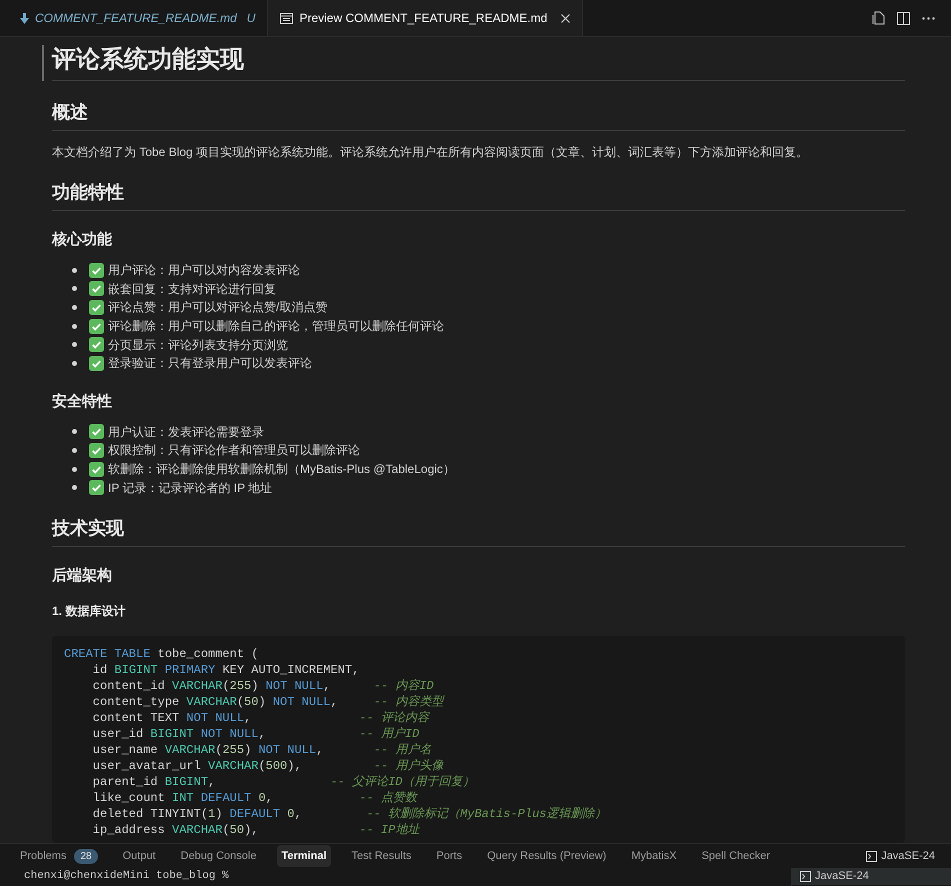 Image resolution: width=951 pixels, height=886 pixels. What do you see at coordinates (900, 856) in the screenshot?
I see `terminal-name: JavaSE-24` at bounding box center [900, 856].